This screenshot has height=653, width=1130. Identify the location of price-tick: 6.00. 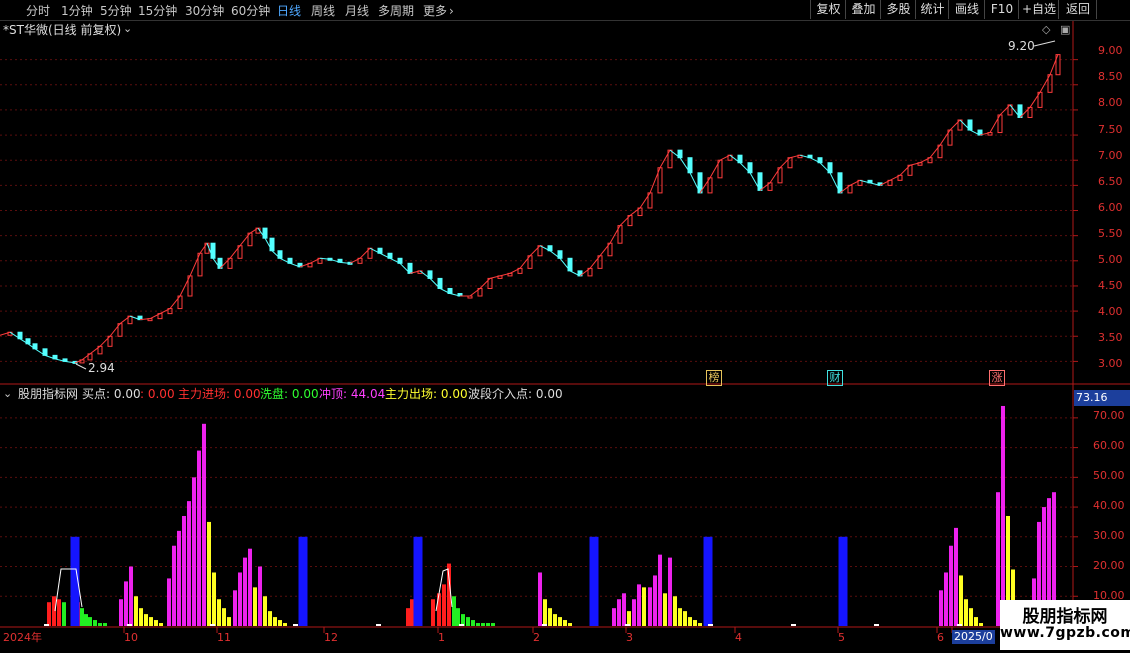
(1110, 207).